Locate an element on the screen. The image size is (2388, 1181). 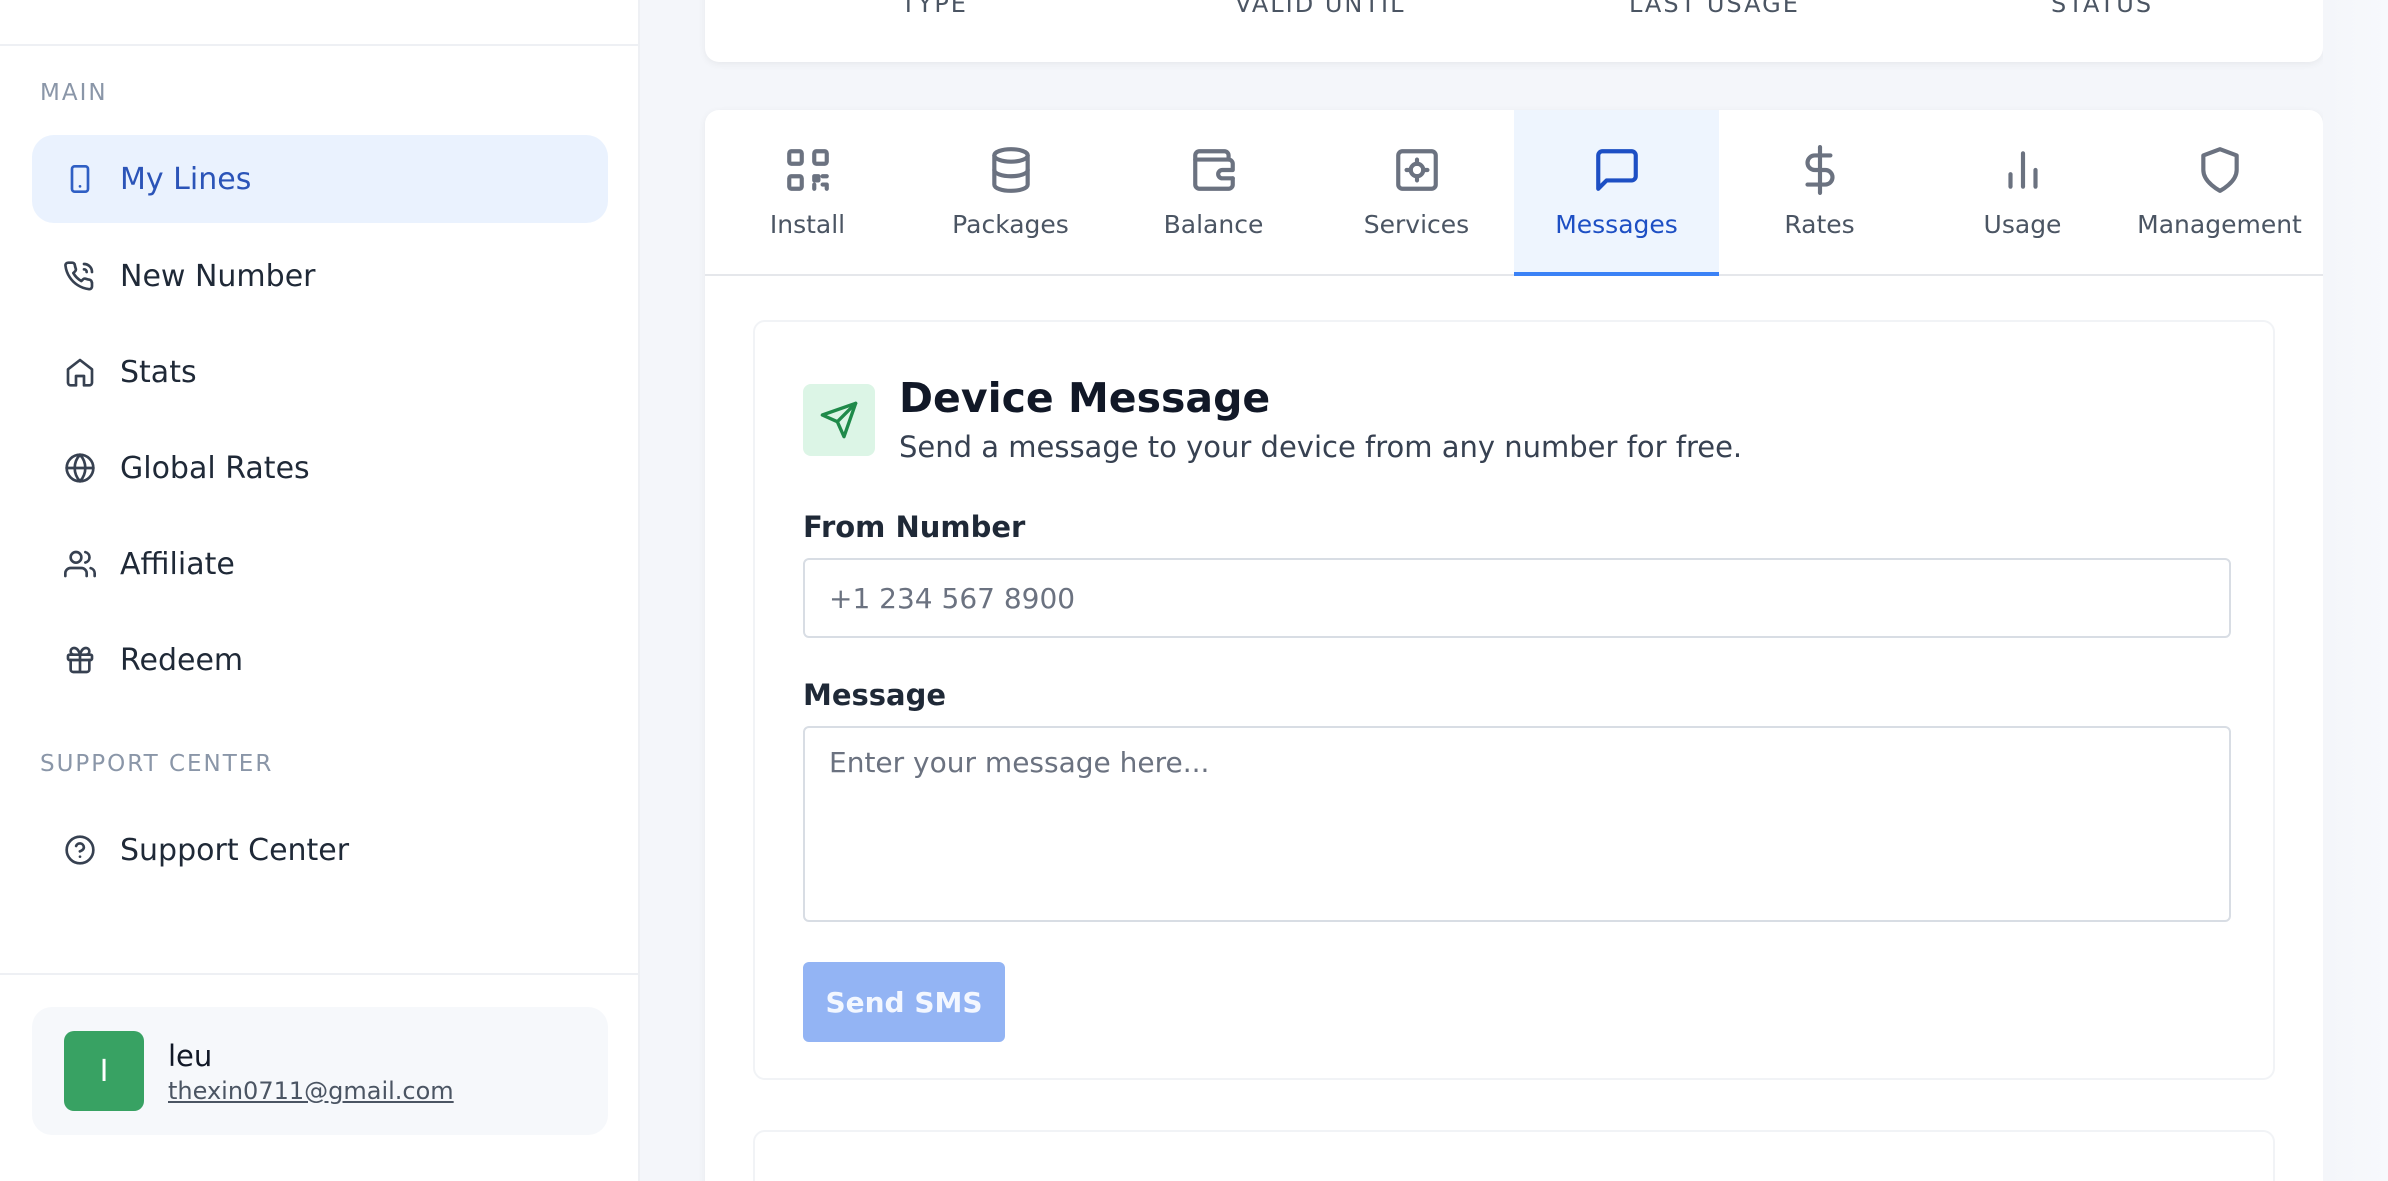
tab-install: Install is located at coordinates (807, 193).